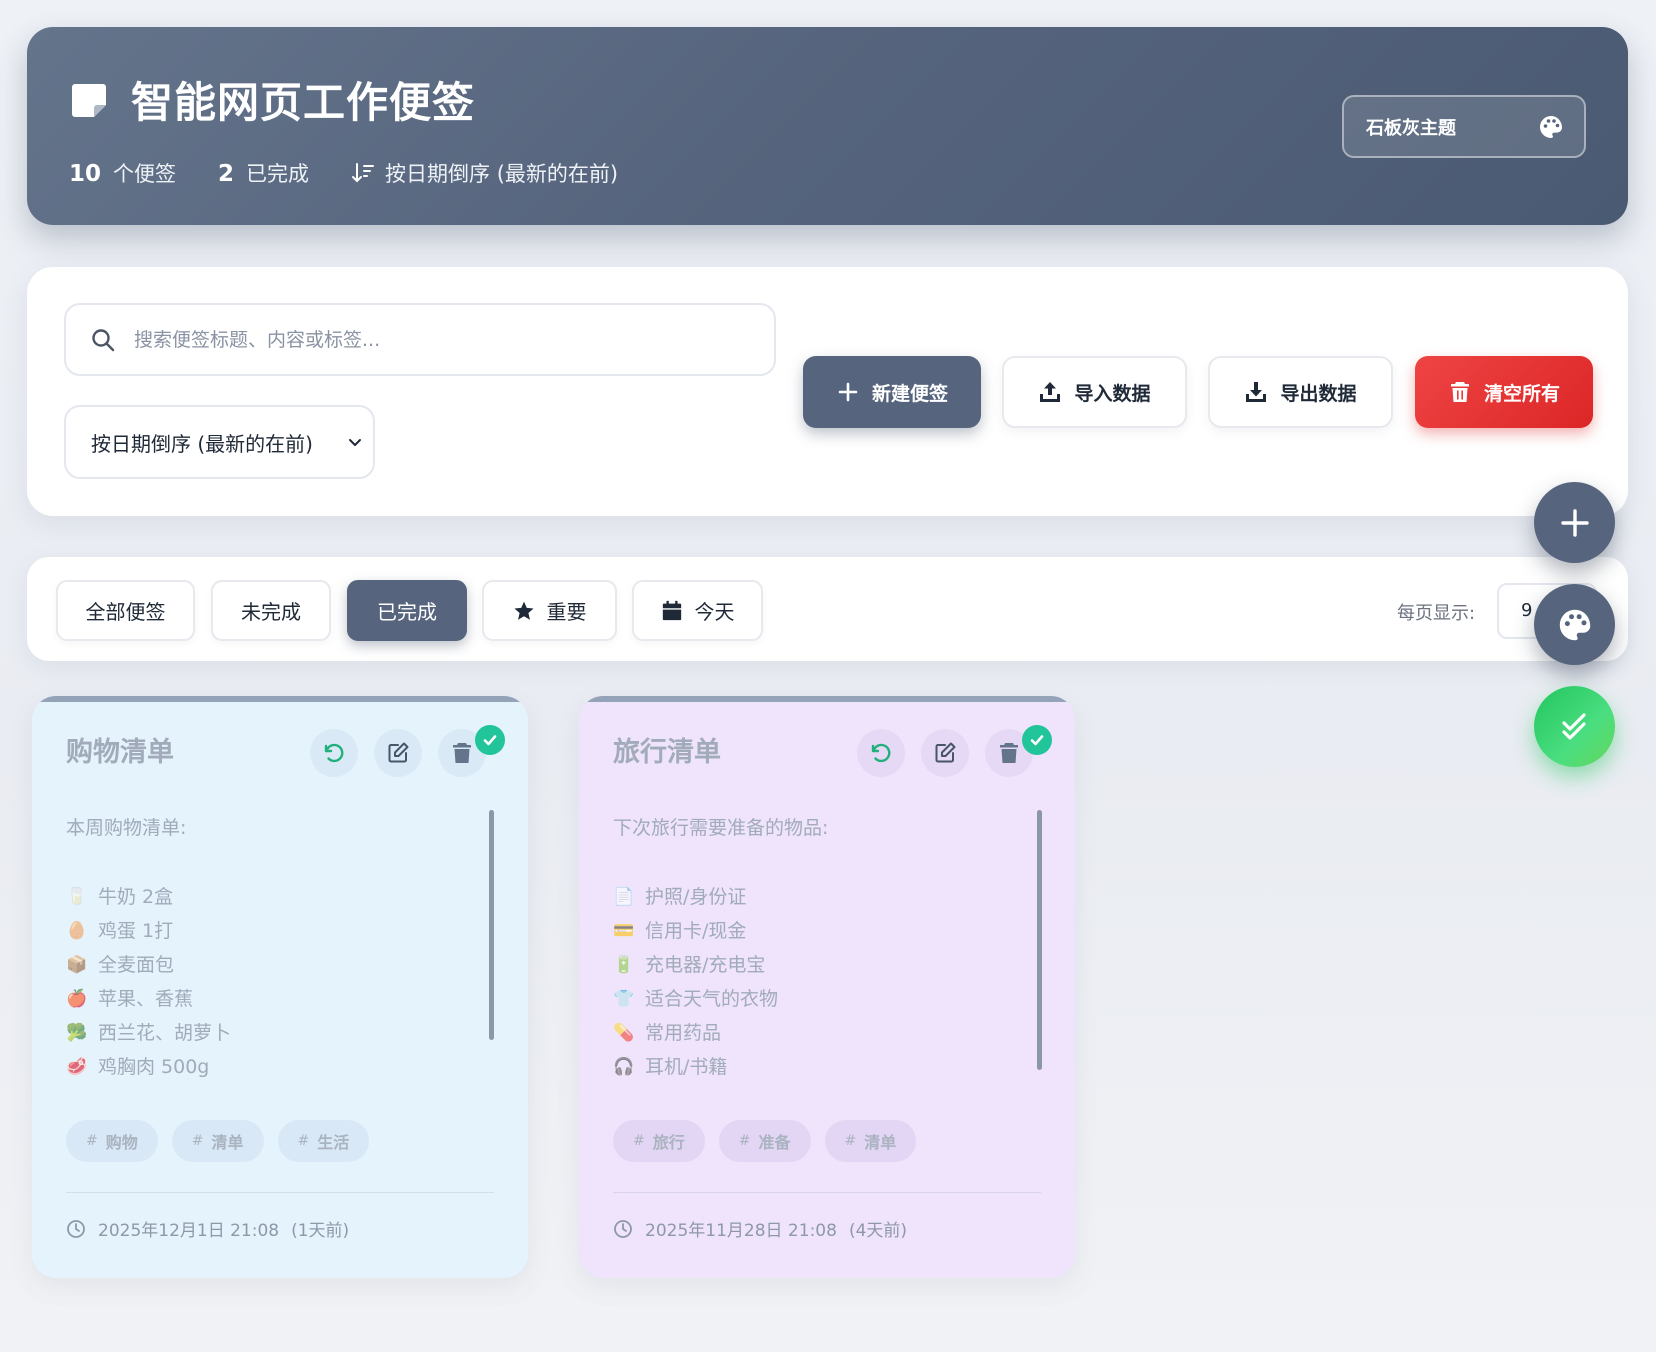 This screenshot has width=1656, height=1352. Describe the element at coordinates (624, 965) in the screenshot. I see `battery-icon: 🔋` at that location.